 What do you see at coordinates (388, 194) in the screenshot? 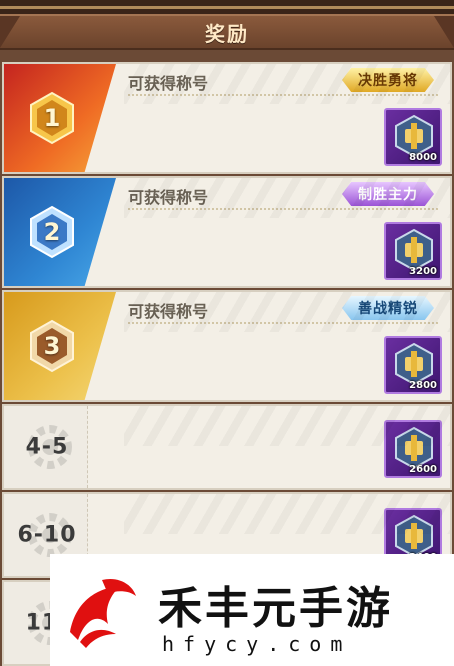
I see `honor-title-badge: 制胜主力` at bounding box center [388, 194].